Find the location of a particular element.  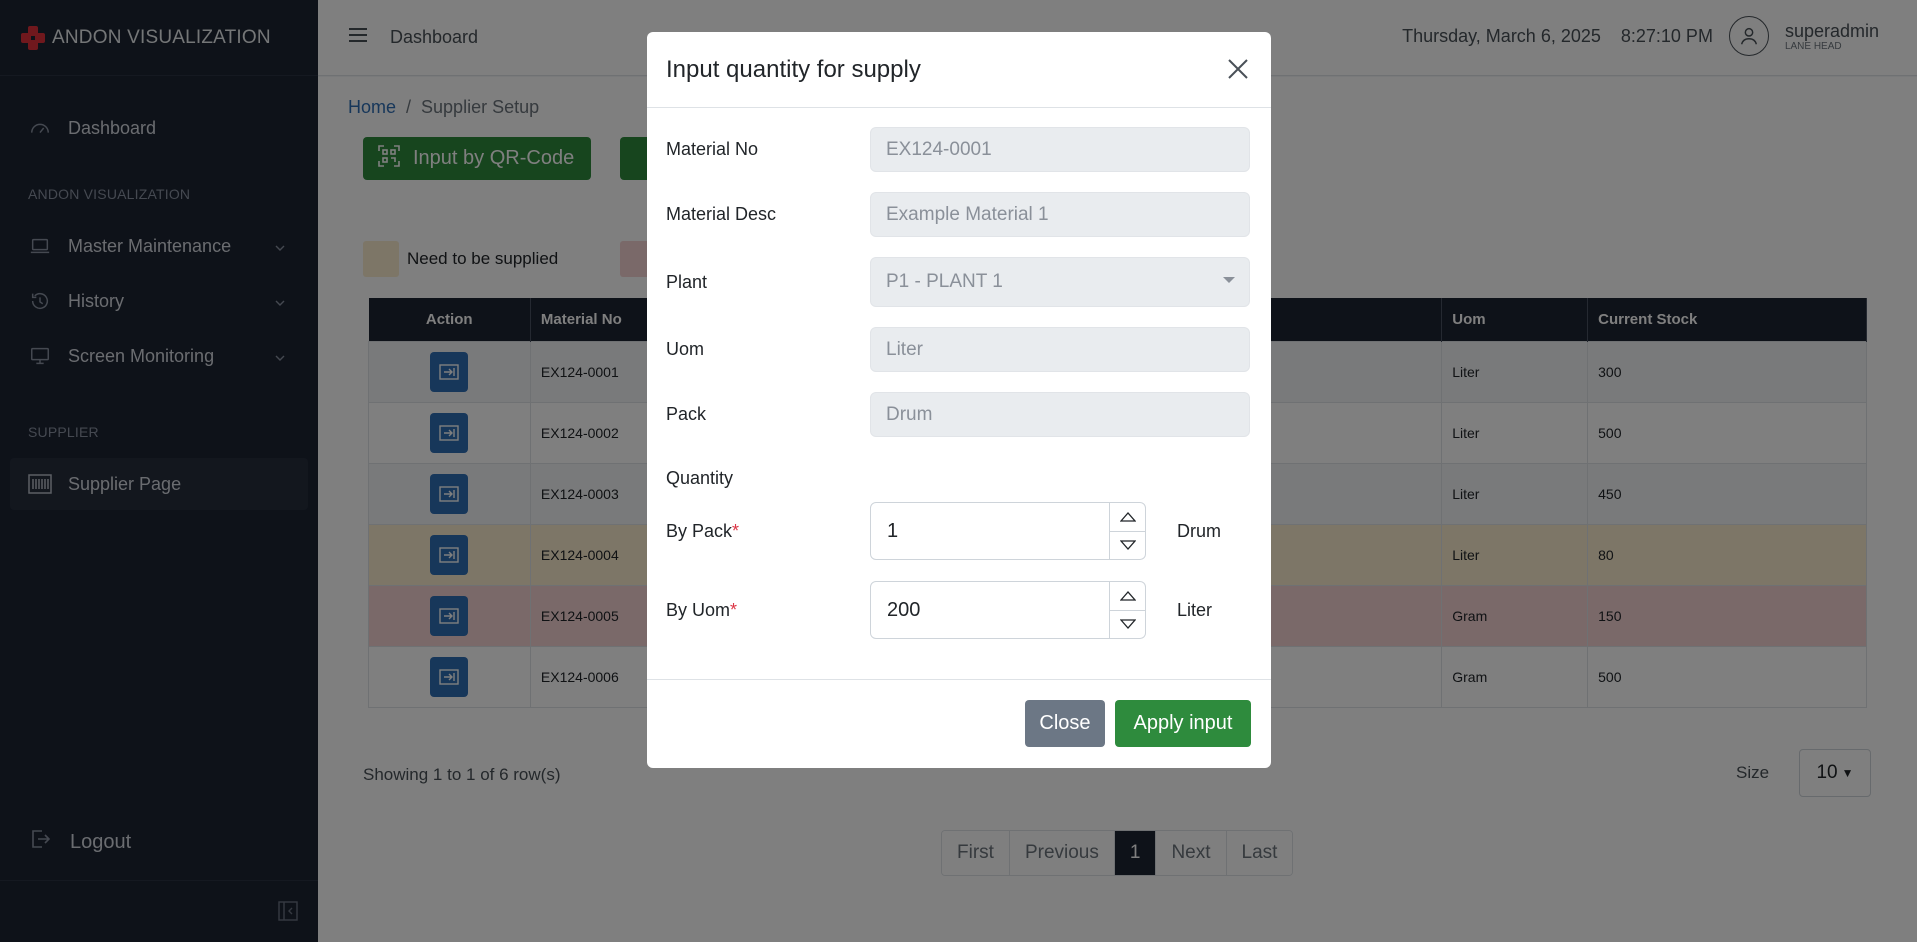

by-uom-spinner is located at coordinates (1127, 610).